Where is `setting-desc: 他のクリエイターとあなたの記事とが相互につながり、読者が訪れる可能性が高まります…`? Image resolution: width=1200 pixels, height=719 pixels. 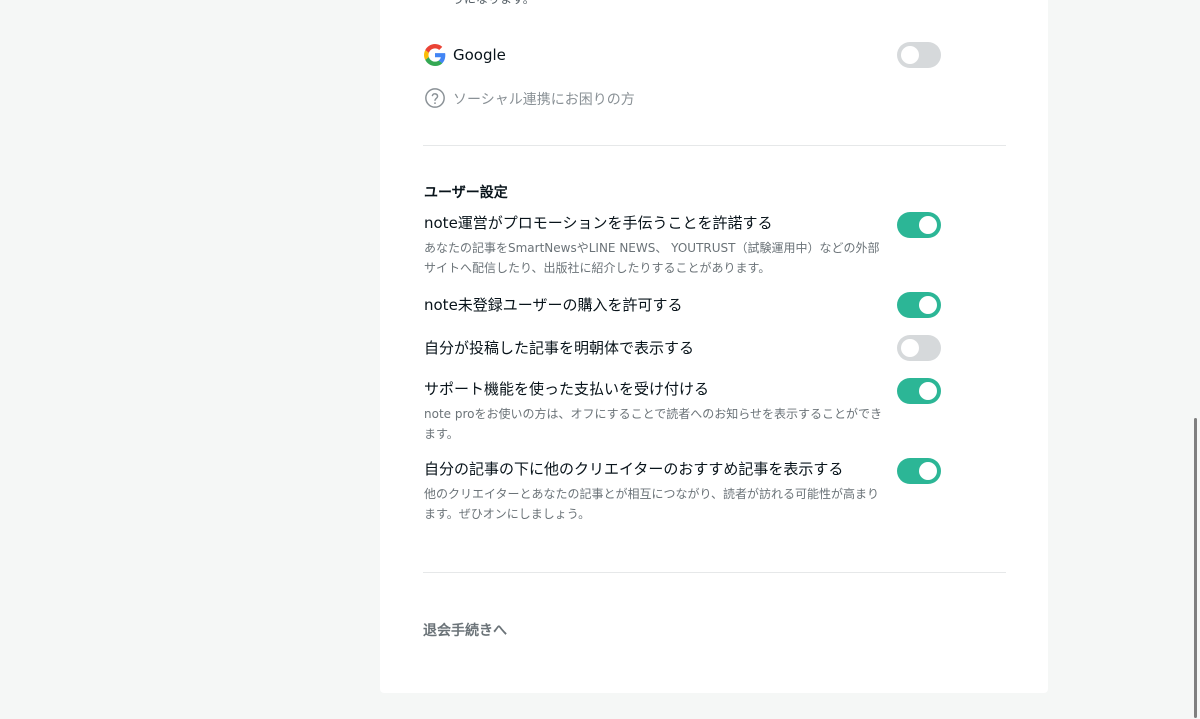
setting-desc: 他のクリエイターとあなたの記事とが相互につながり、読者が訪れる可能性が高まります… is located at coordinates (652, 504).